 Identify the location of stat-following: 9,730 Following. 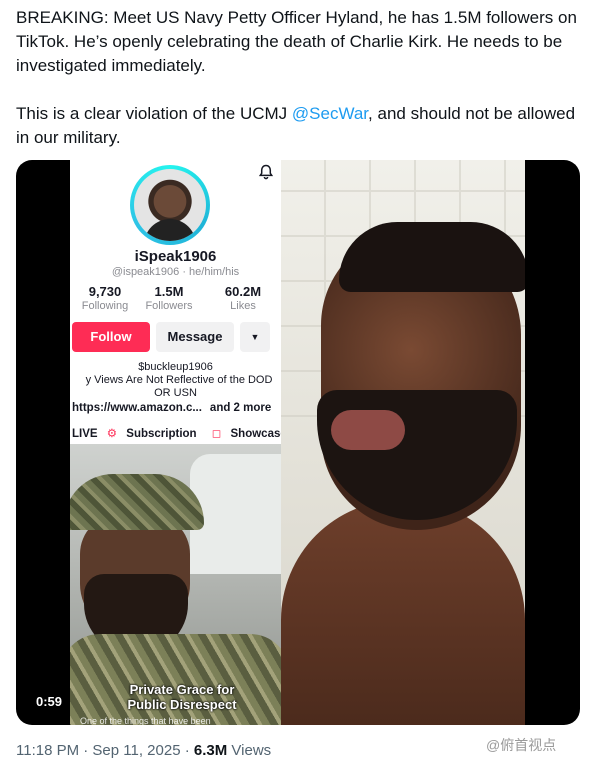
(105, 298).